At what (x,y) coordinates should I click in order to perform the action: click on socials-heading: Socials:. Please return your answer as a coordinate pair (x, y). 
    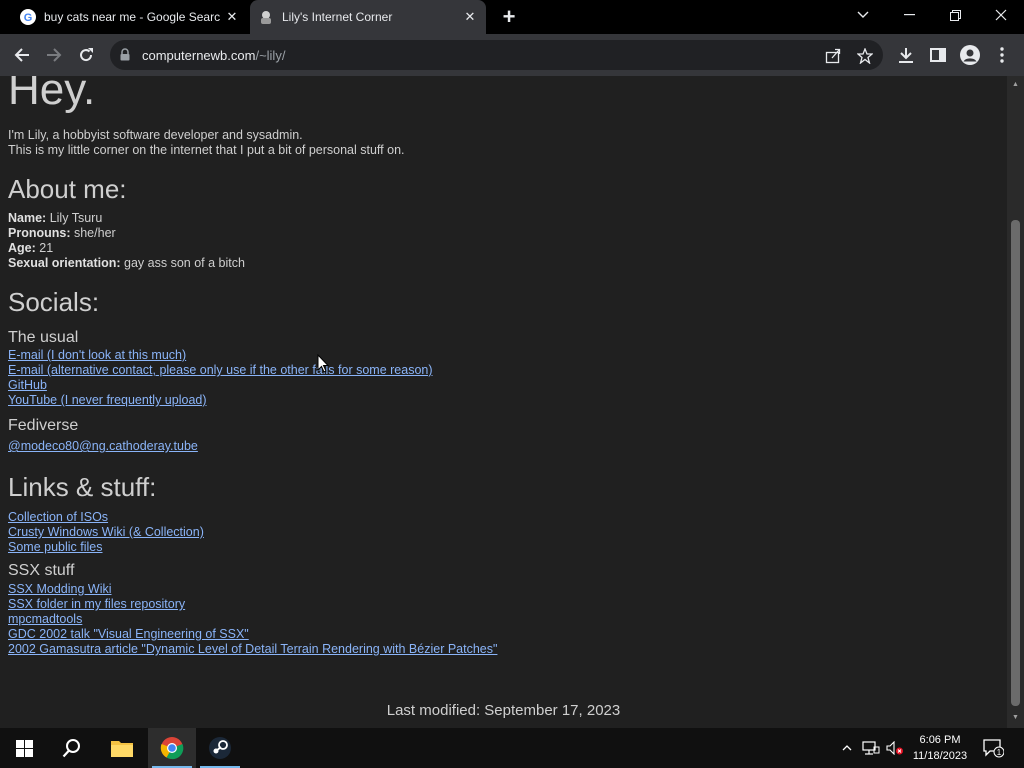
    Looking at the image, I should click on (54, 302).